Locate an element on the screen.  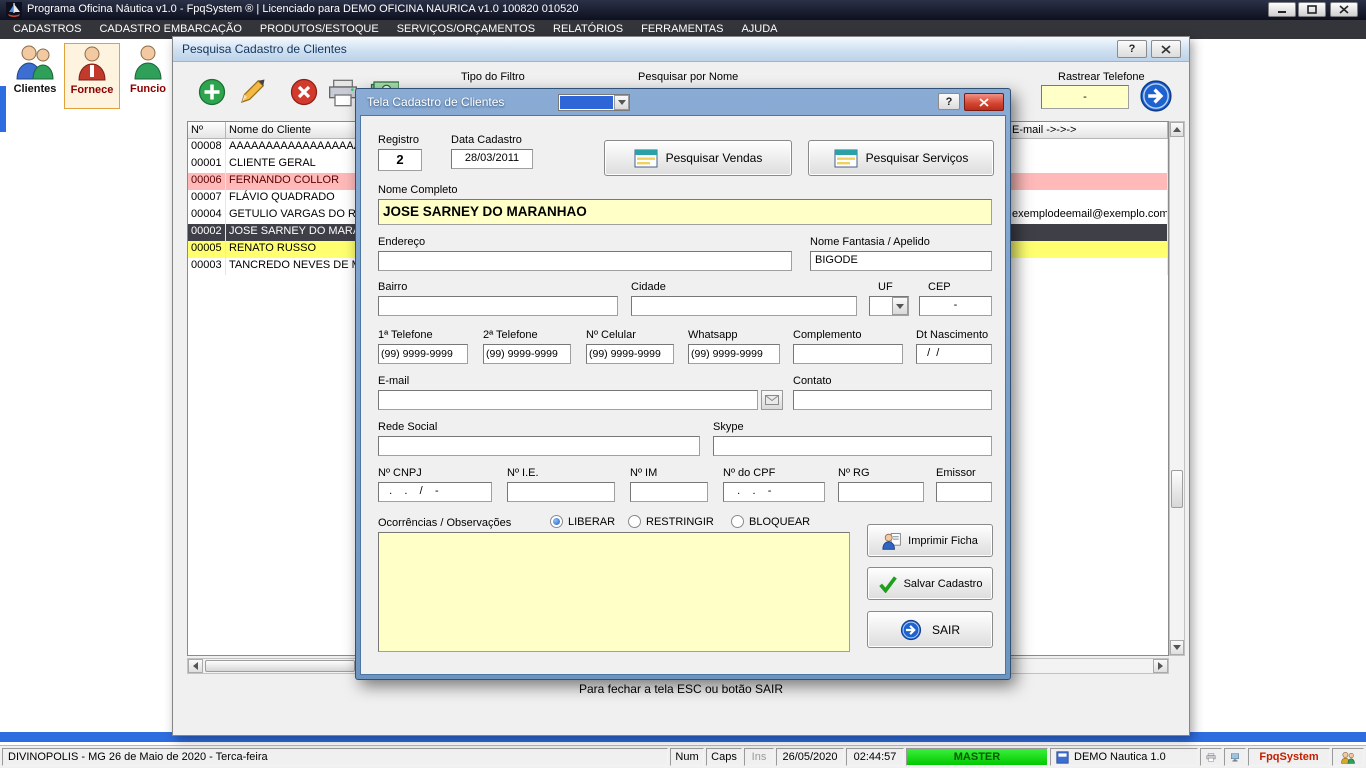
skype-field is located at coordinates (852, 446).